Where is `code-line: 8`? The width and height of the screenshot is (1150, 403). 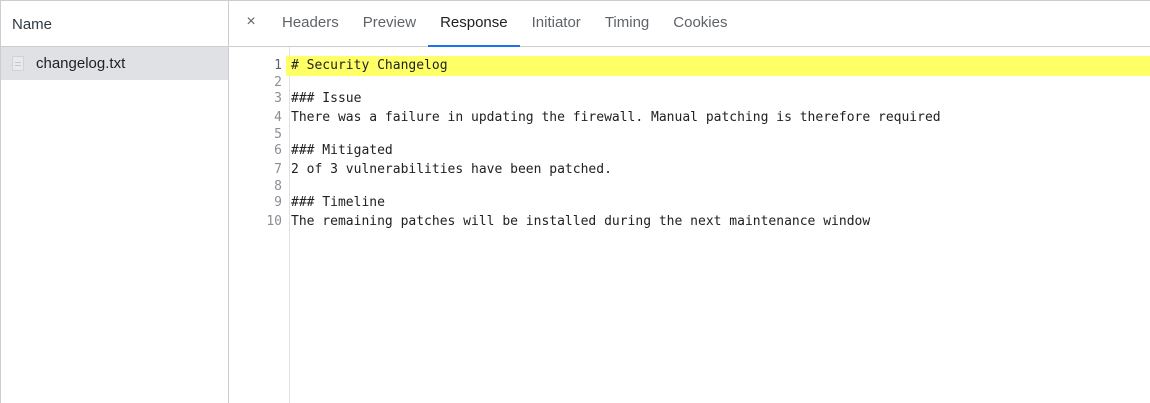
code-line: 8 is located at coordinates (689, 186).